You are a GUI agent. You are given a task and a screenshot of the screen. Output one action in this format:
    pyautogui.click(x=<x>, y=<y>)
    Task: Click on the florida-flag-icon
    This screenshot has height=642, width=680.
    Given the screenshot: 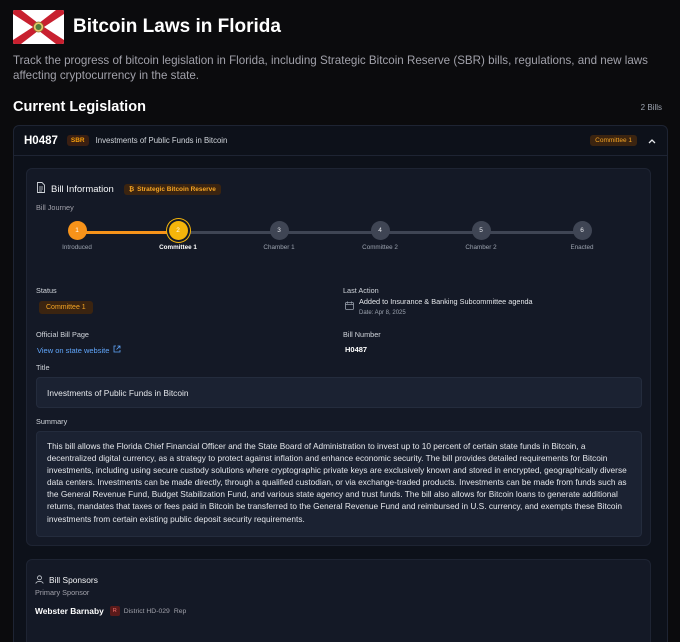 What is the action you would take?
    pyautogui.click(x=38, y=27)
    